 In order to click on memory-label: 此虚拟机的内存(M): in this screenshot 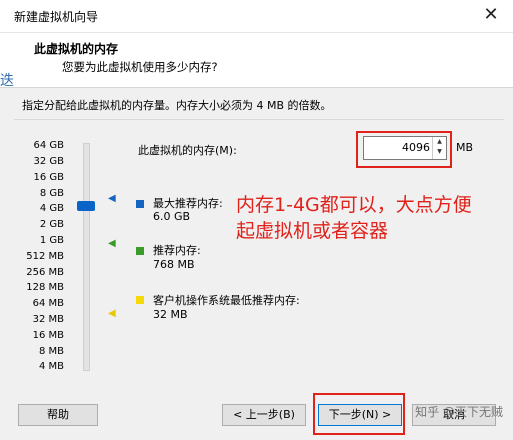, I will do `click(187, 150)`.